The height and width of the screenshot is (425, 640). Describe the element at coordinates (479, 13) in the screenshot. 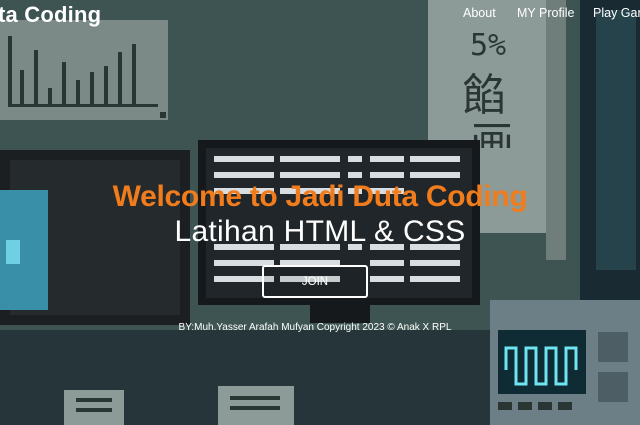

I see `nav-link-about: About` at that location.